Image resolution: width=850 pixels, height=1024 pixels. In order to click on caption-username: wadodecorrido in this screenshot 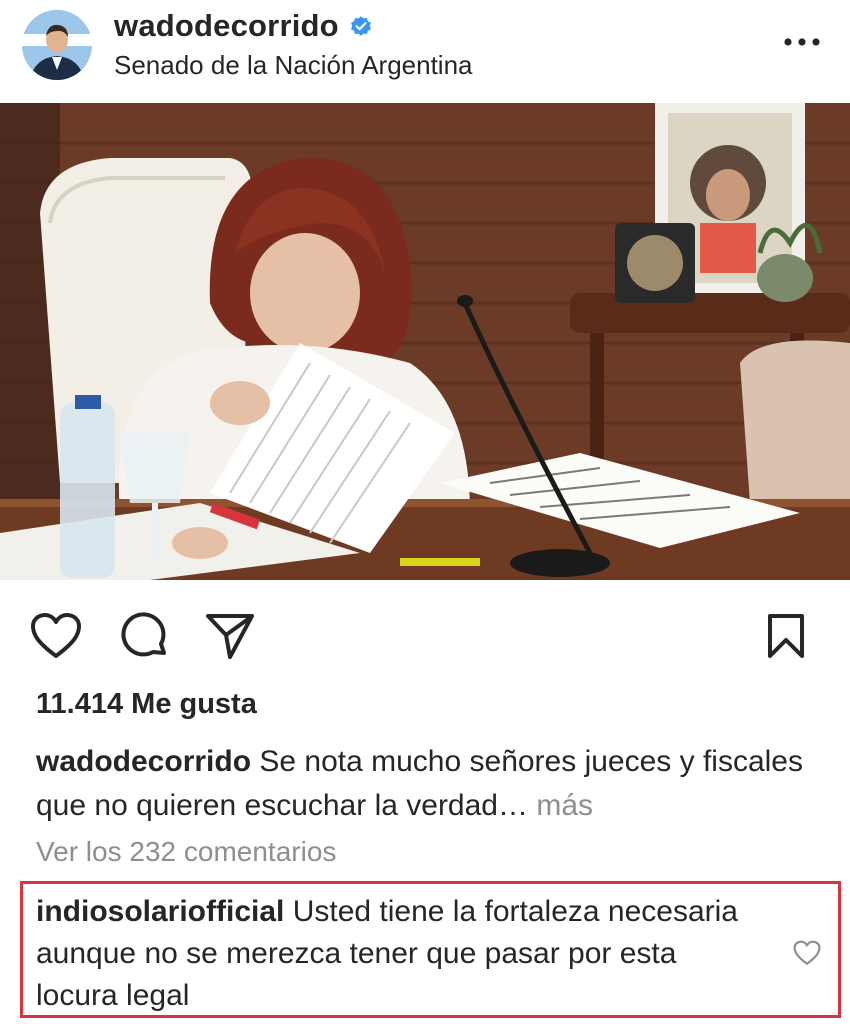, I will do `click(143, 761)`.